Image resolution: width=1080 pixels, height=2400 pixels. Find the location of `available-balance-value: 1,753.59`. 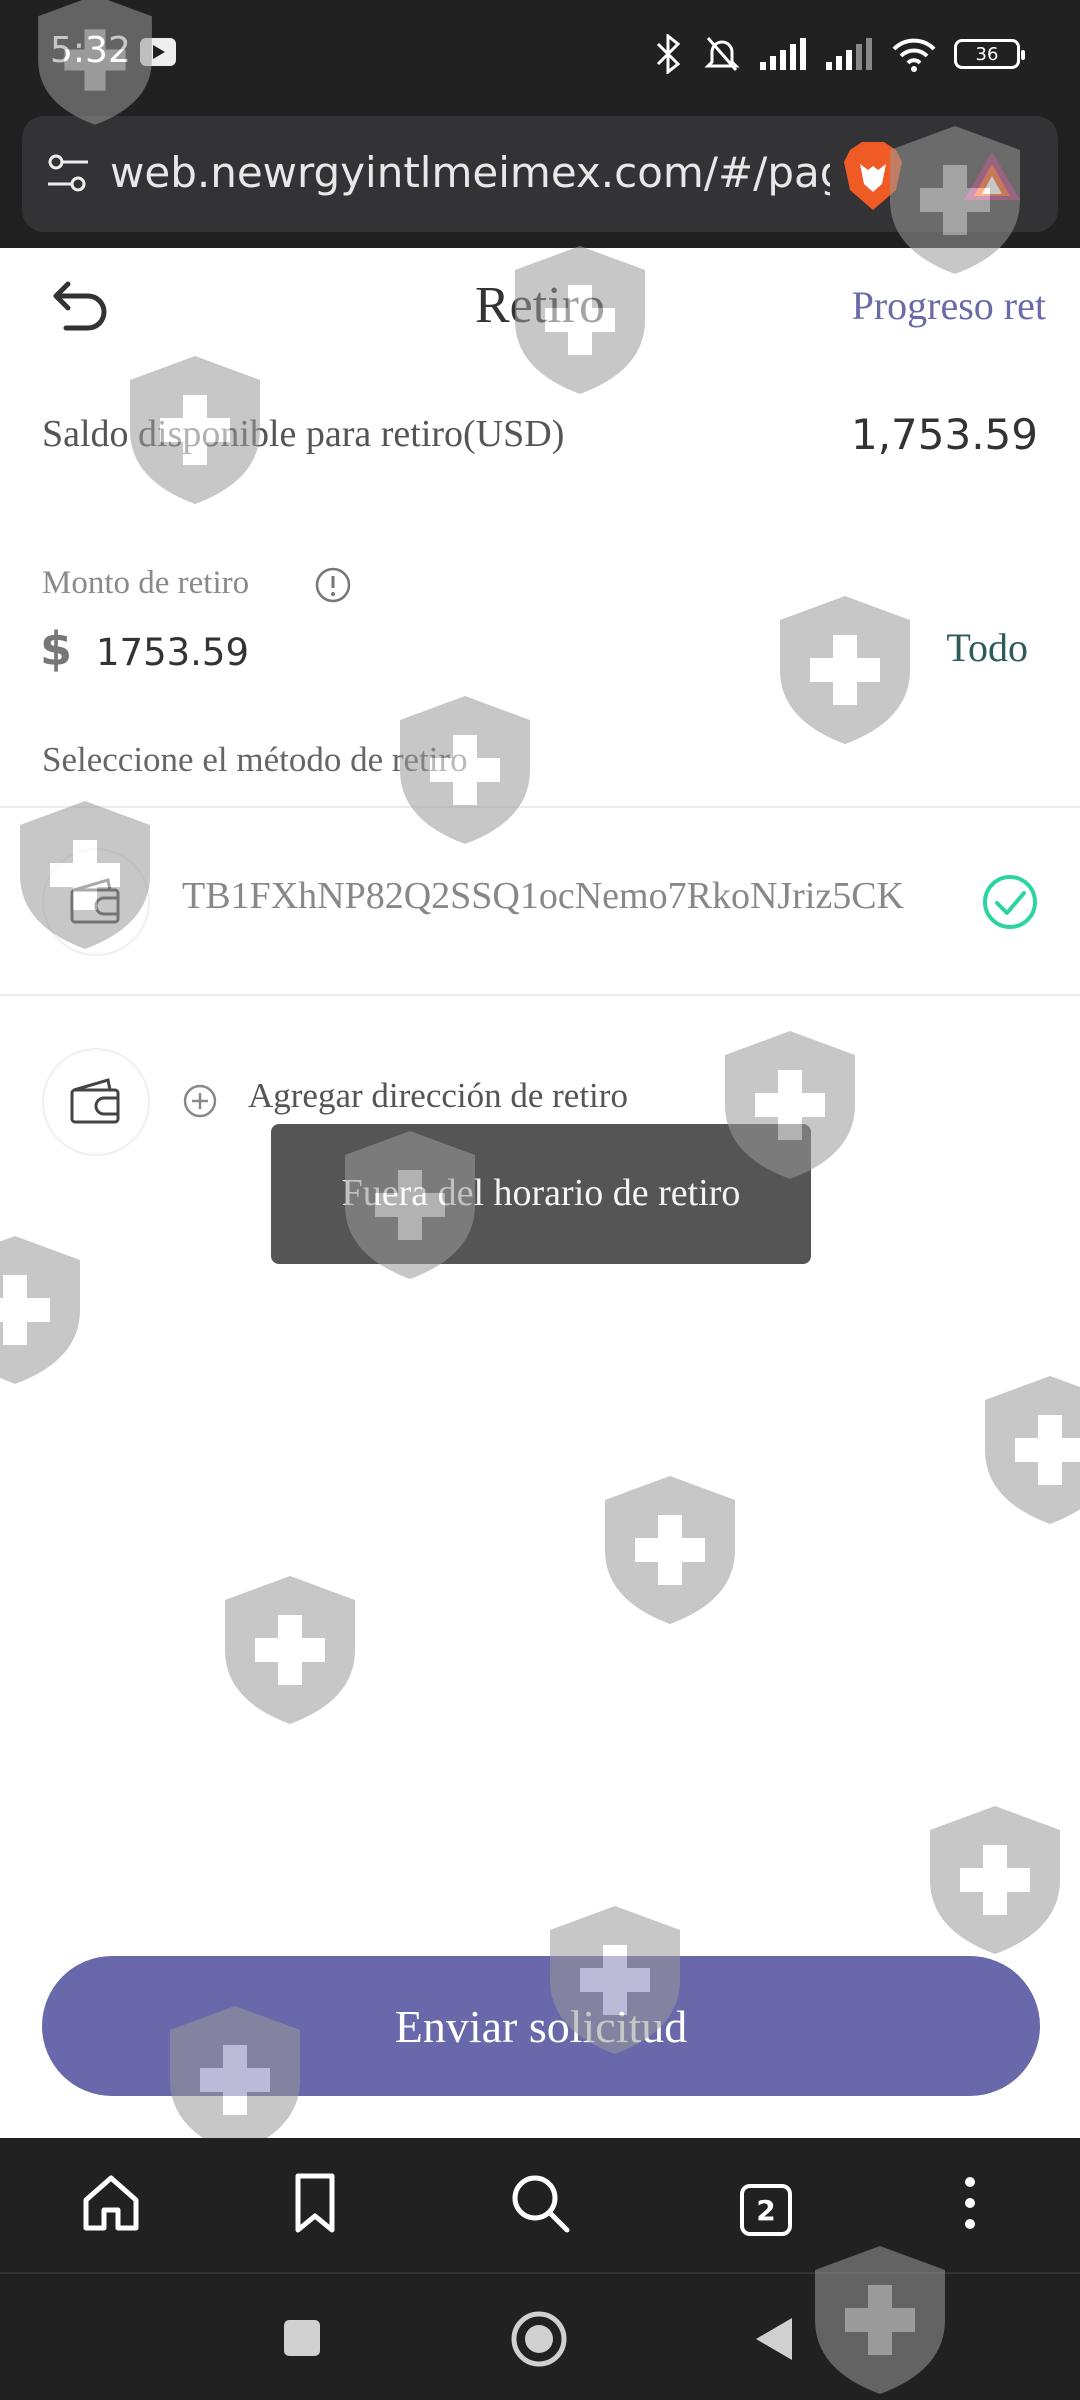

available-balance-value: 1,753.59 is located at coordinates (944, 434).